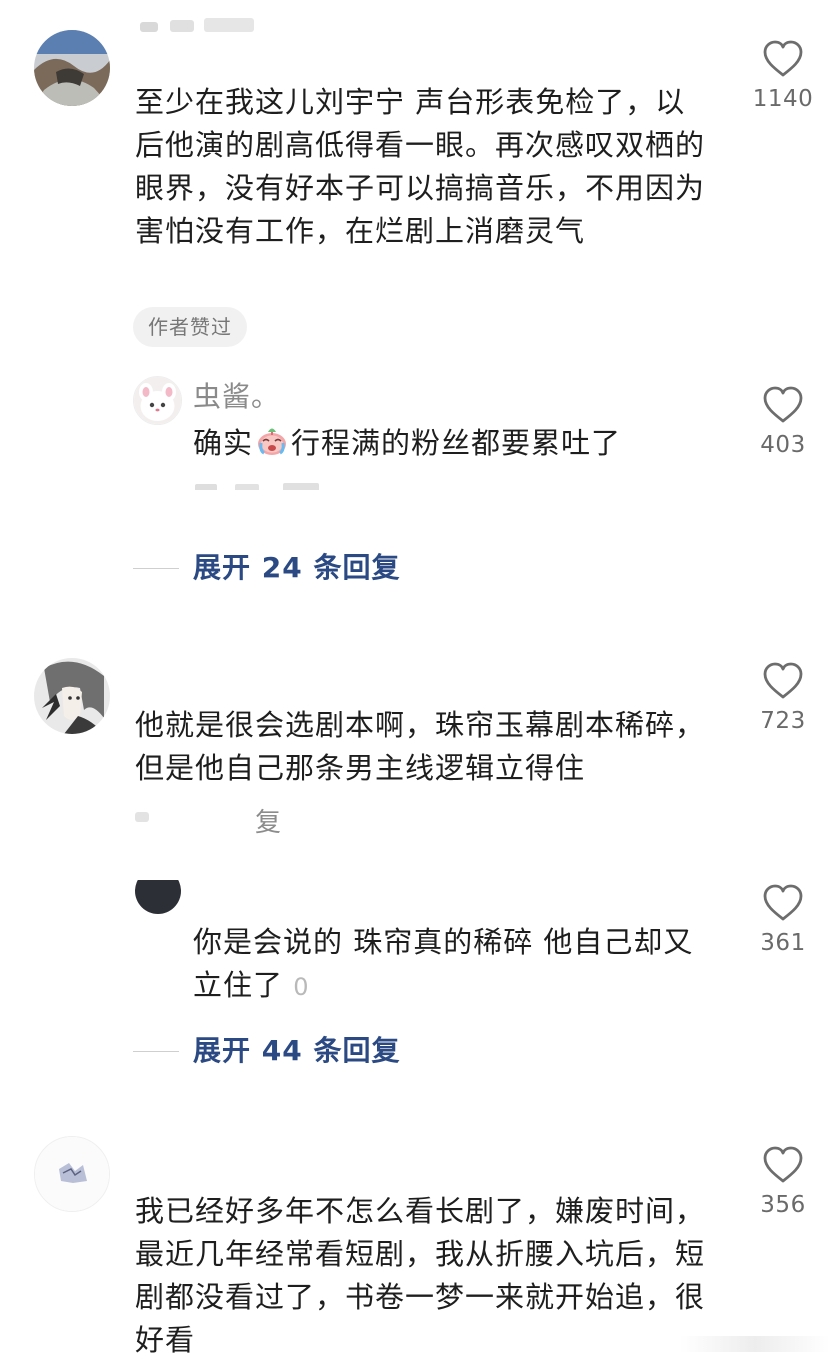 The width and height of the screenshot is (840, 1362). Describe the element at coordinates (443, 963) in the screenshot. I see `reply-text-body: 你是会说的 珠帘真的稀碎 他自己却又立住了` at that location.